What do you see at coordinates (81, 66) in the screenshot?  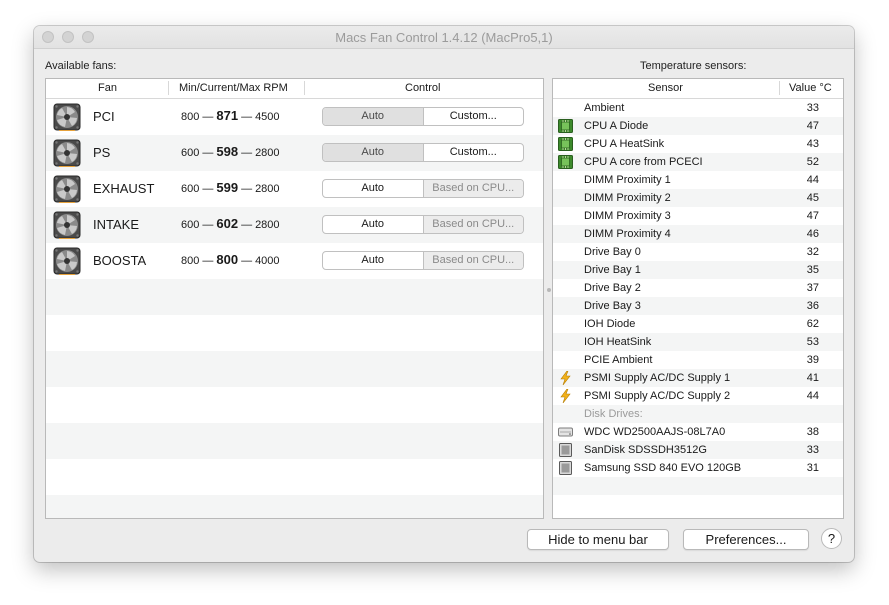 I see `available-fans-label: Available fans:` at bounding box center [81, 66].